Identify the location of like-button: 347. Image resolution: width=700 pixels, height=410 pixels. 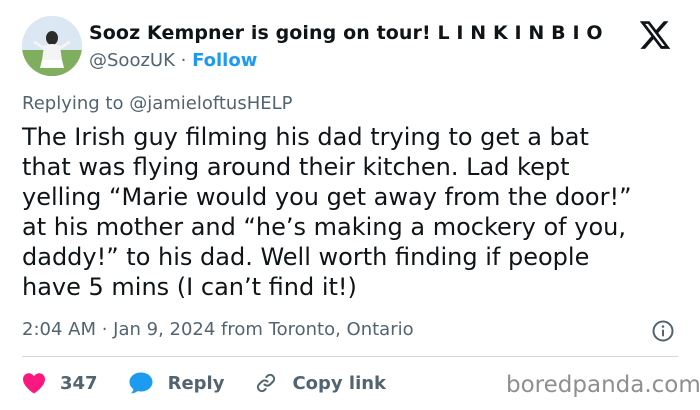
(60, 383).